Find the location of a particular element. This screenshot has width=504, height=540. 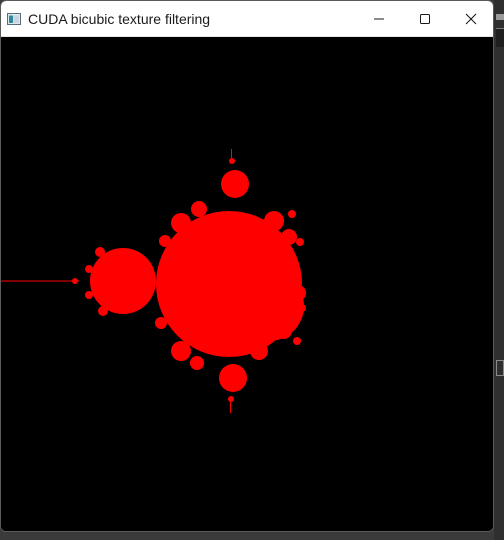

maximize-button is located at coordinates (425, 19).